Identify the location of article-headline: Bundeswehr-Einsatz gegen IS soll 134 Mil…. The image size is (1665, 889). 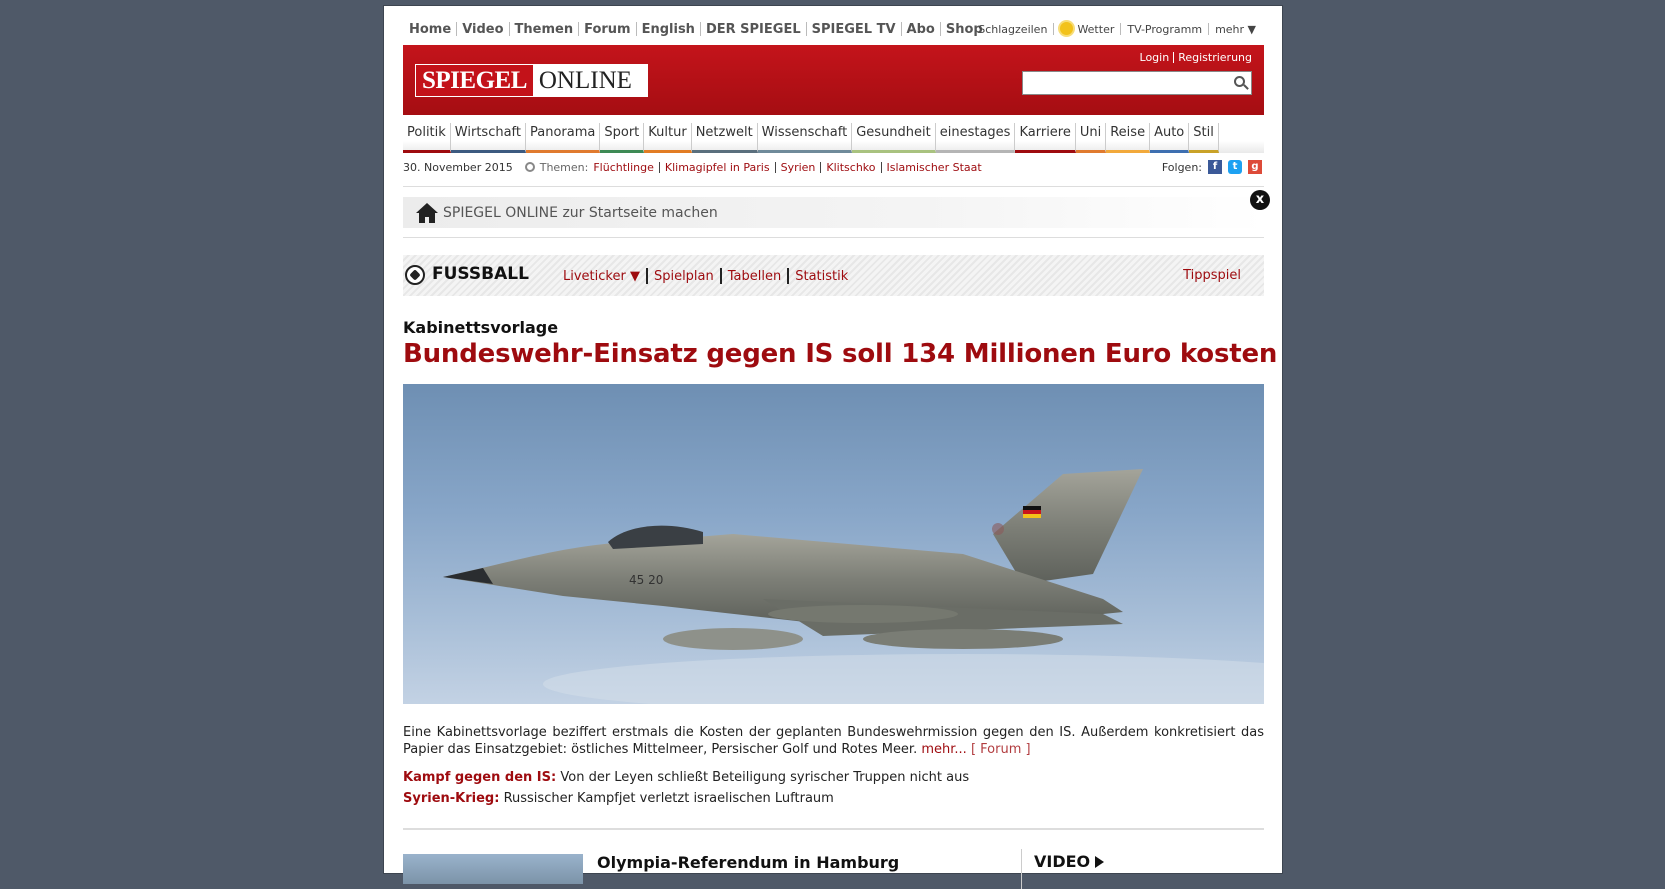
(840, 354).